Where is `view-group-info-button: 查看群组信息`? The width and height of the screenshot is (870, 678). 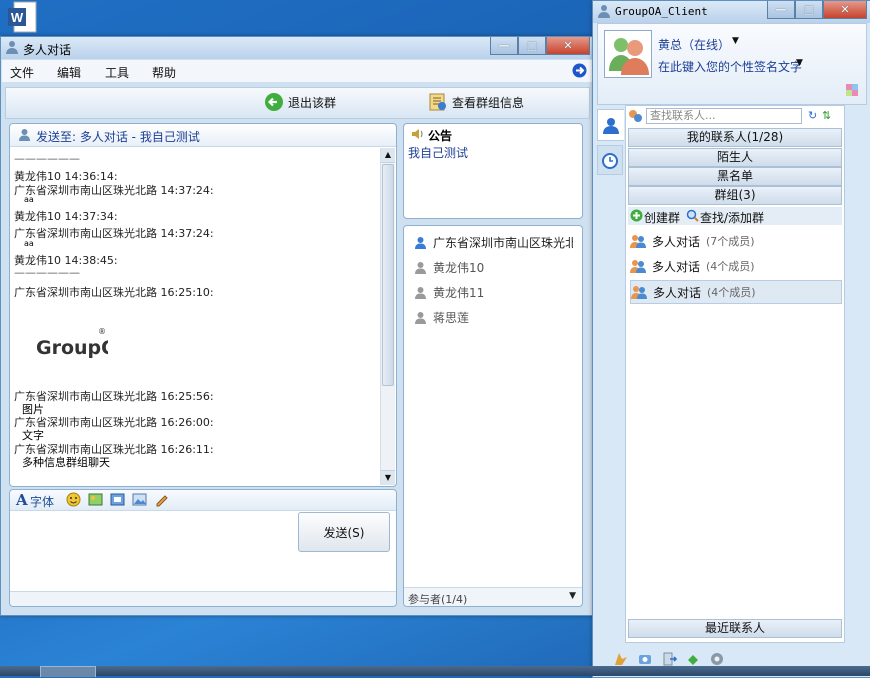
view-group-info-button: 查看群组信息 is located at coordinates (476, 102).